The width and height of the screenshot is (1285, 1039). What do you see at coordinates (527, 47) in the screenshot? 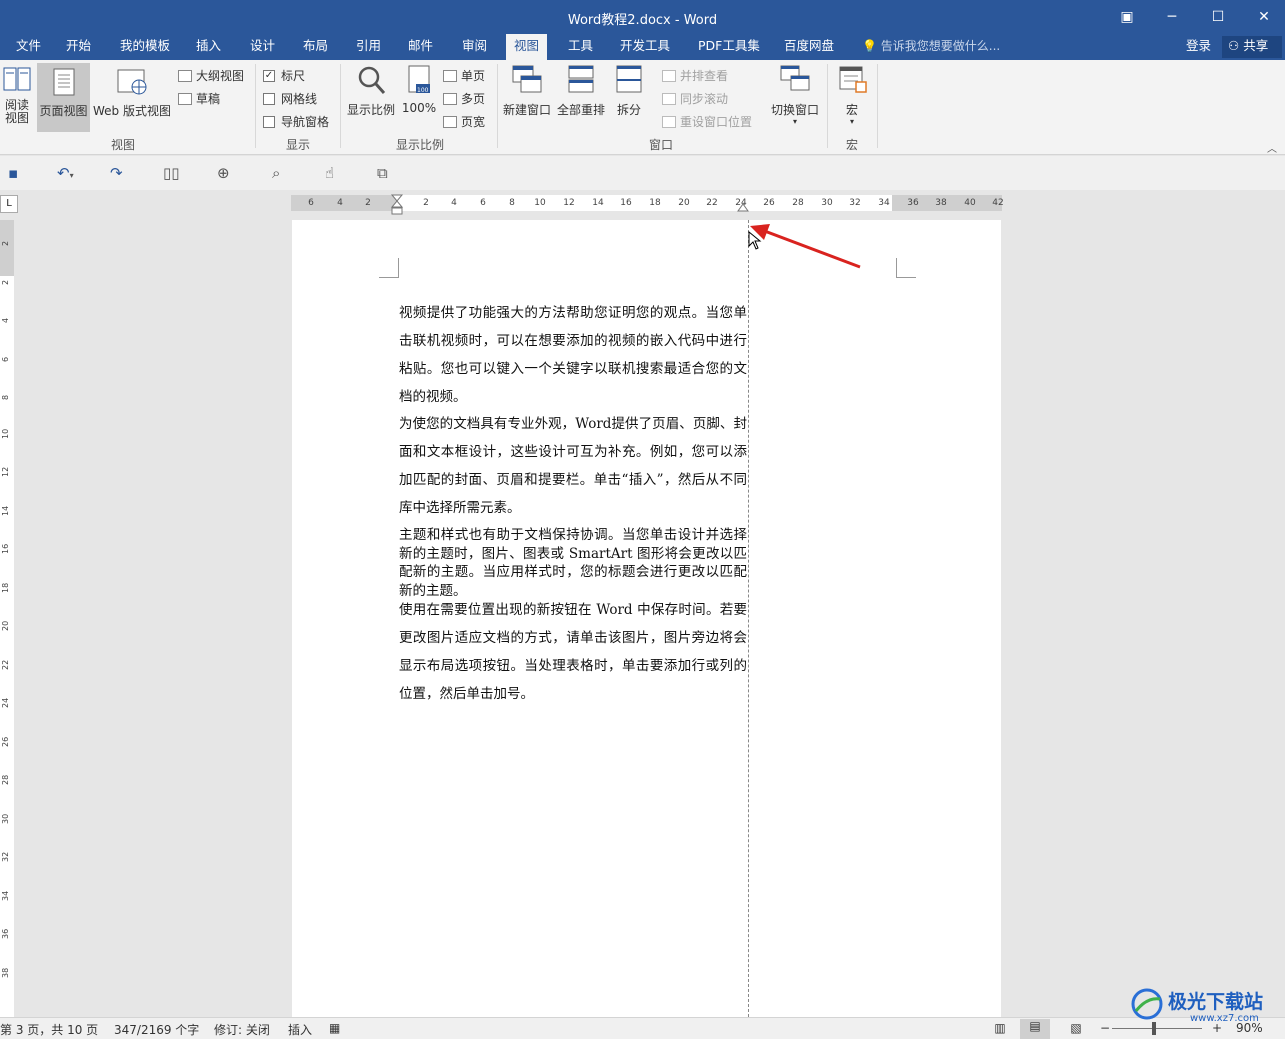
I see `tab-view: 视图` at bounding box center [527, 47].